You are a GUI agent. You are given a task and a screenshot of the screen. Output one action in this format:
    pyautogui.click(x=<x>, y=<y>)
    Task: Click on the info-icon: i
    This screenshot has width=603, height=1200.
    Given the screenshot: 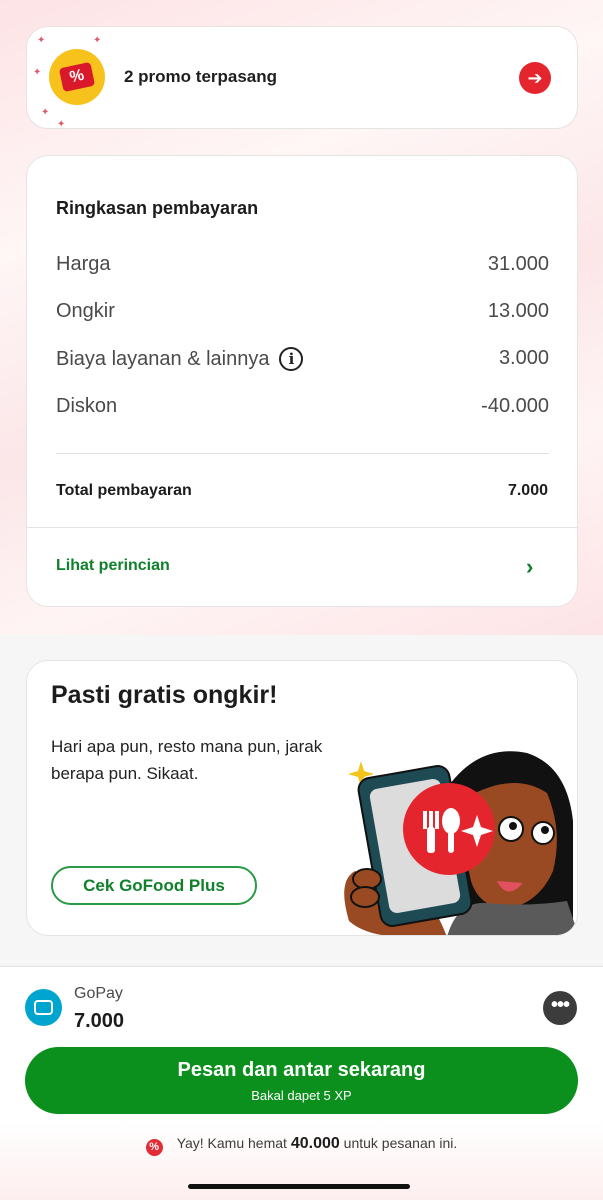 What is the action you would take?
    pyautogui.click(x=291, y=359)
    